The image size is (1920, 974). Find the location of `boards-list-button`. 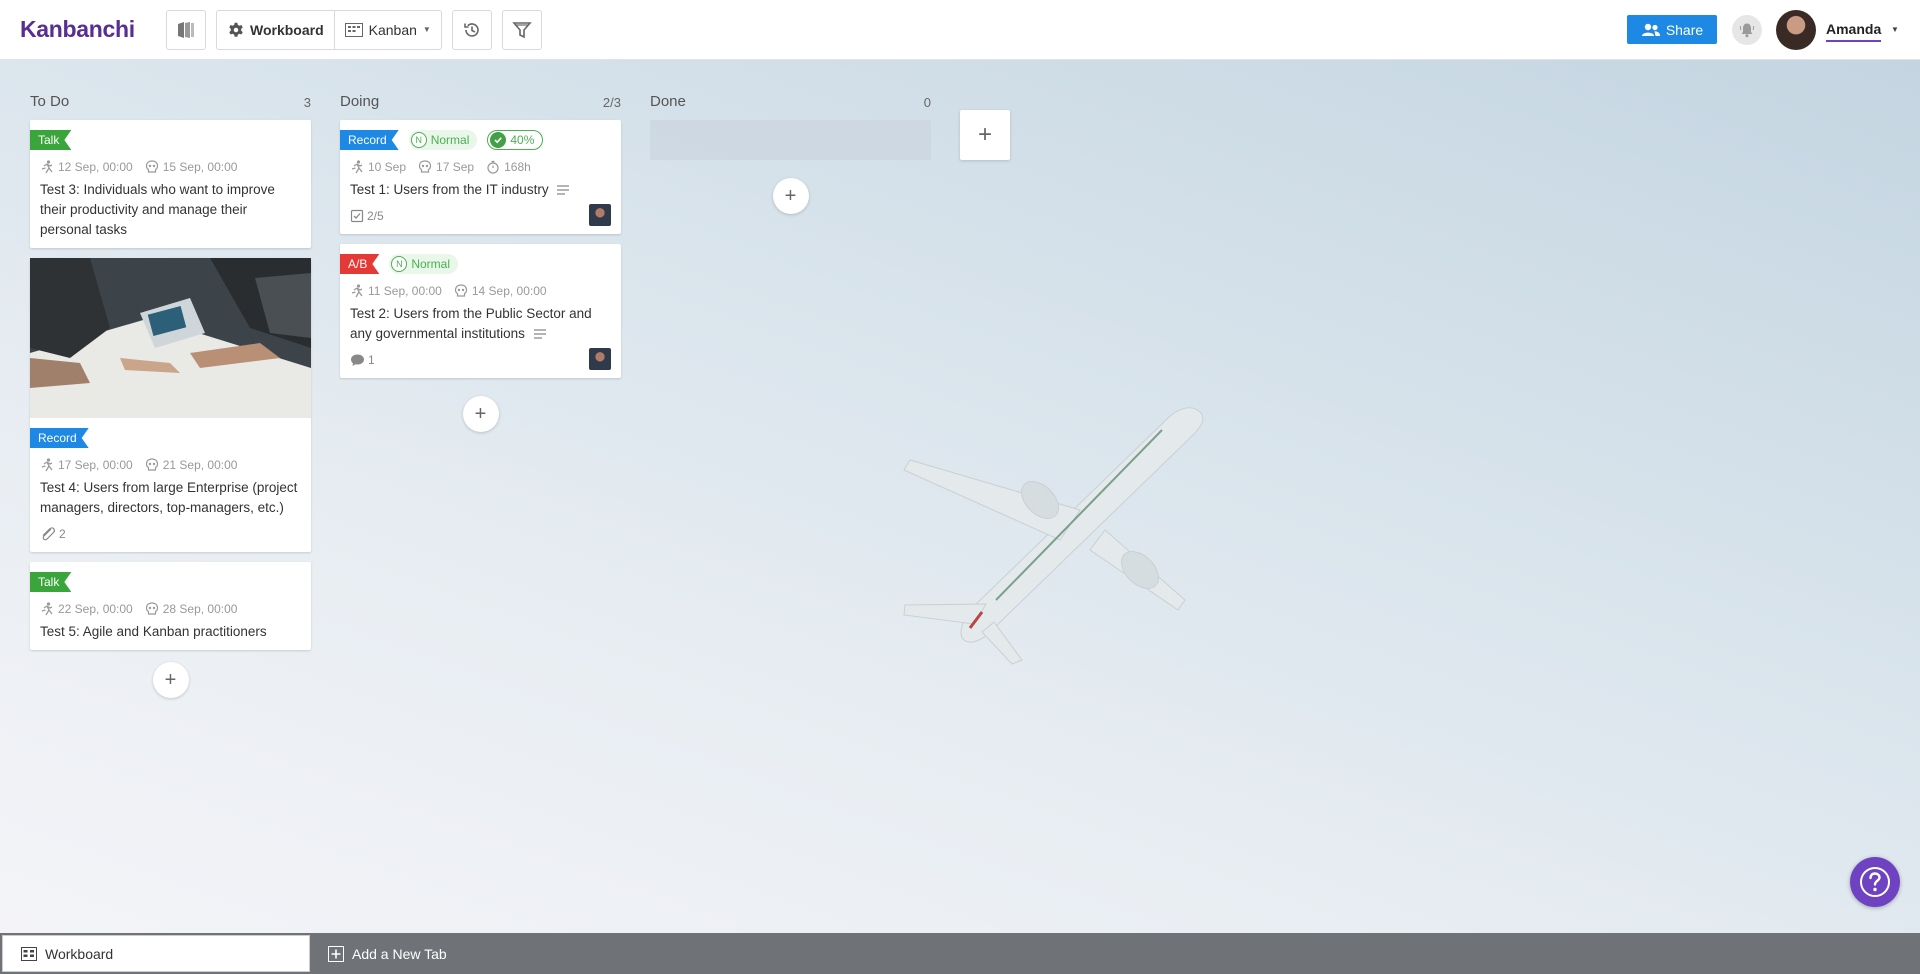

boards-list-button is located at coordinates (186, 29).